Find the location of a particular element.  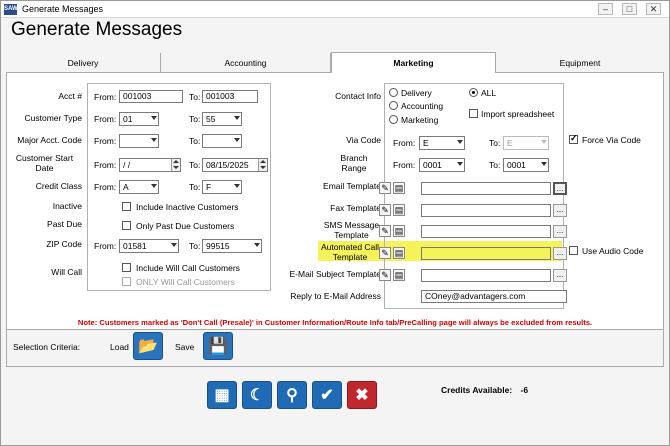

tab-bar: Delivery Accounting Marketing Equipment is located at coordinates (335, 62).